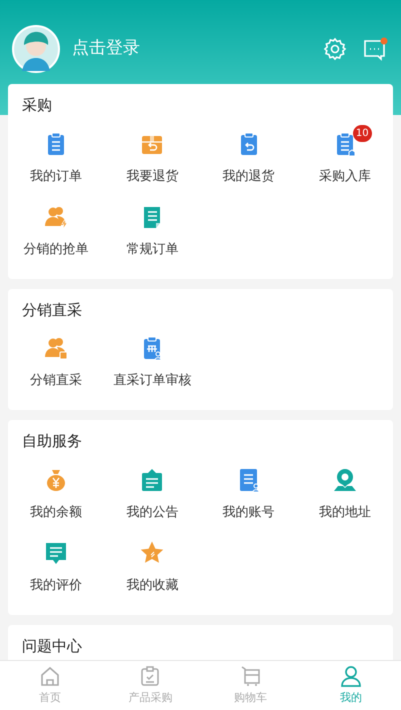  I want to click on menu-item: 我的余额, so click(56, 499).